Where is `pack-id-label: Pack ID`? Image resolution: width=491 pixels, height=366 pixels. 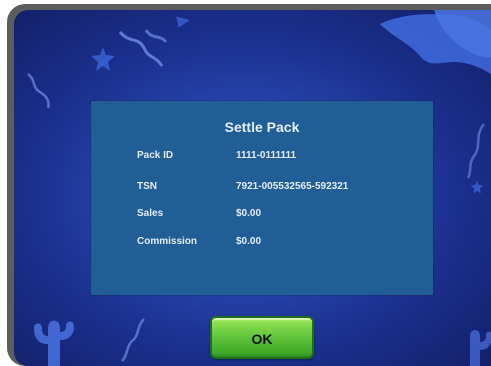 pack-id-label: Pack ID is located at coordinates (155, 155).